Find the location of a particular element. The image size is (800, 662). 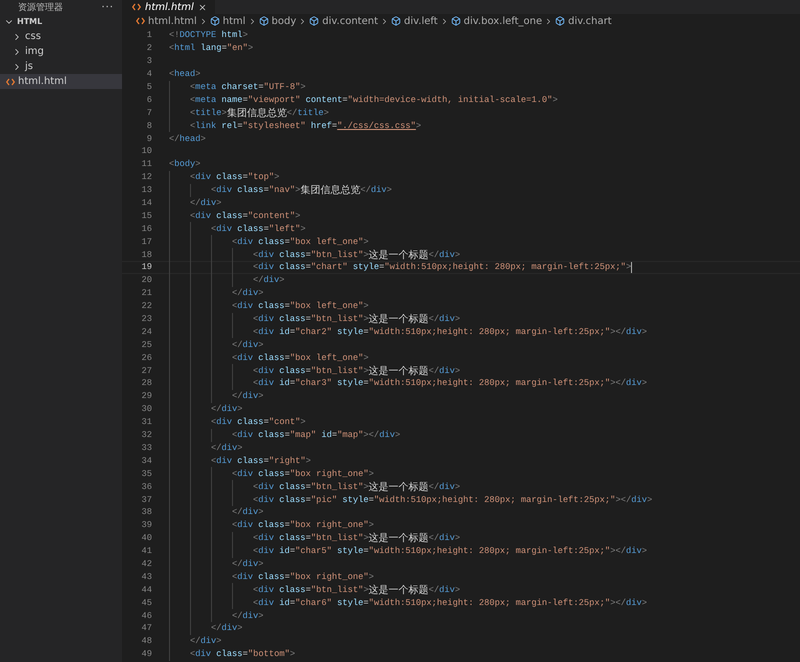

folder-item: css is located at coordinates (61, 36).